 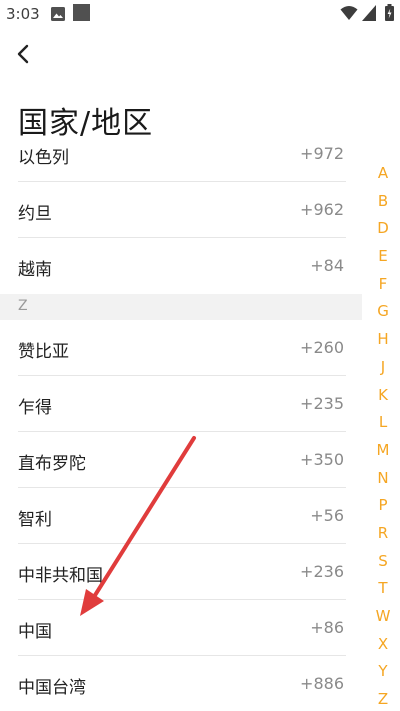 I want to click on alpha-index-s: S, so click(x=383, y=562).